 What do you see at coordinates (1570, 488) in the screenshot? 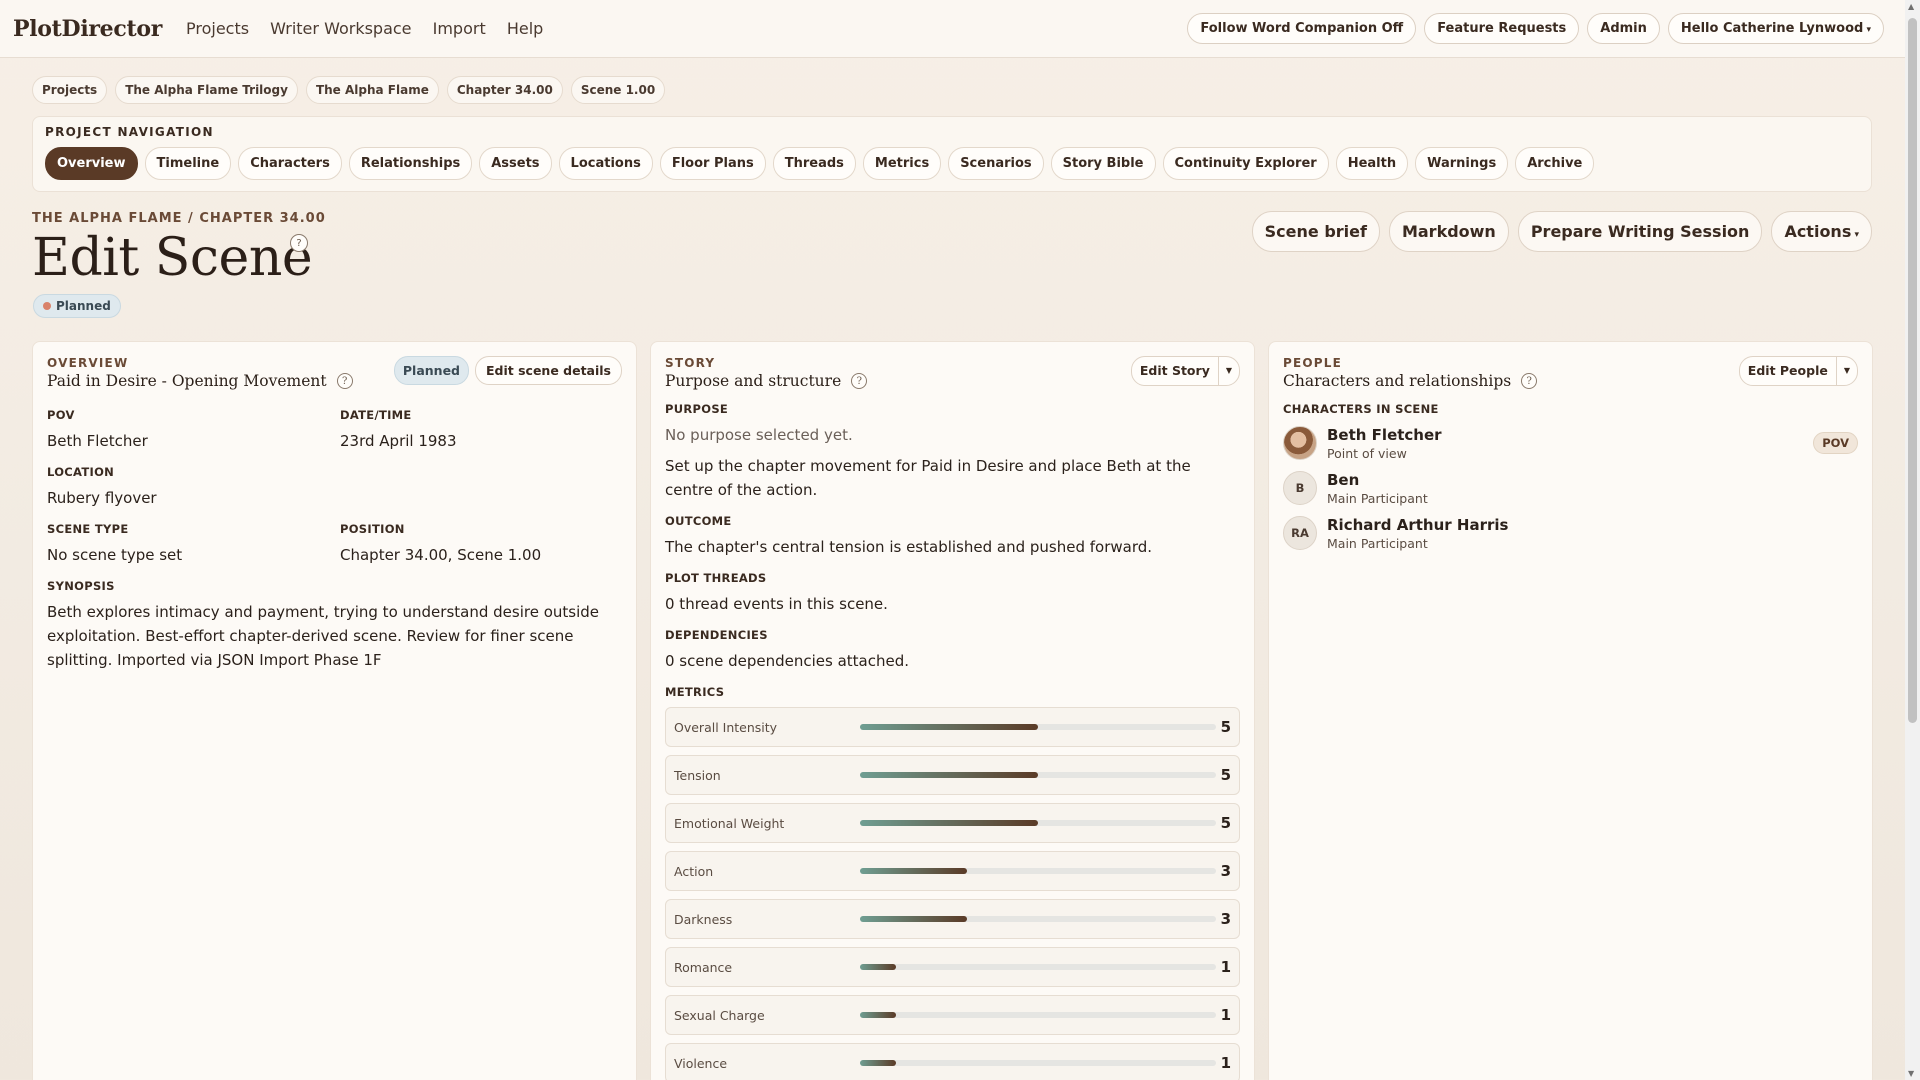
I see `character-item: B Ben Main Participant` at bounding box center [1570, 488].